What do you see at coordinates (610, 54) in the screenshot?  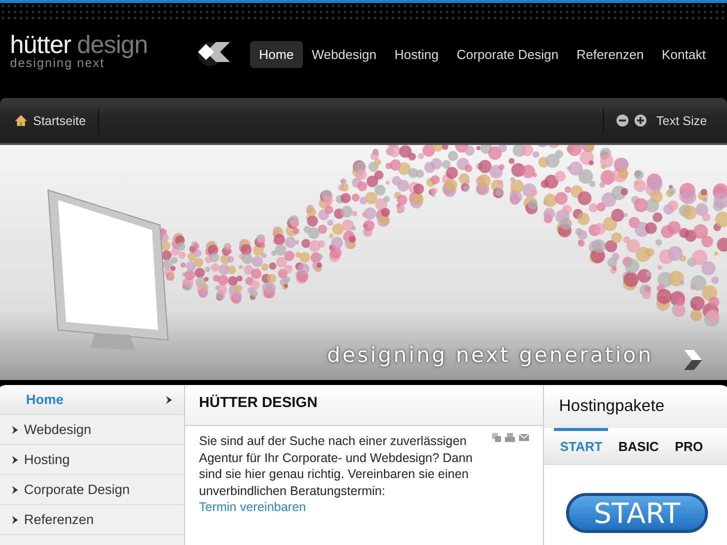 I see `nav-link: Referenzen` at bounding box center [610, 54].